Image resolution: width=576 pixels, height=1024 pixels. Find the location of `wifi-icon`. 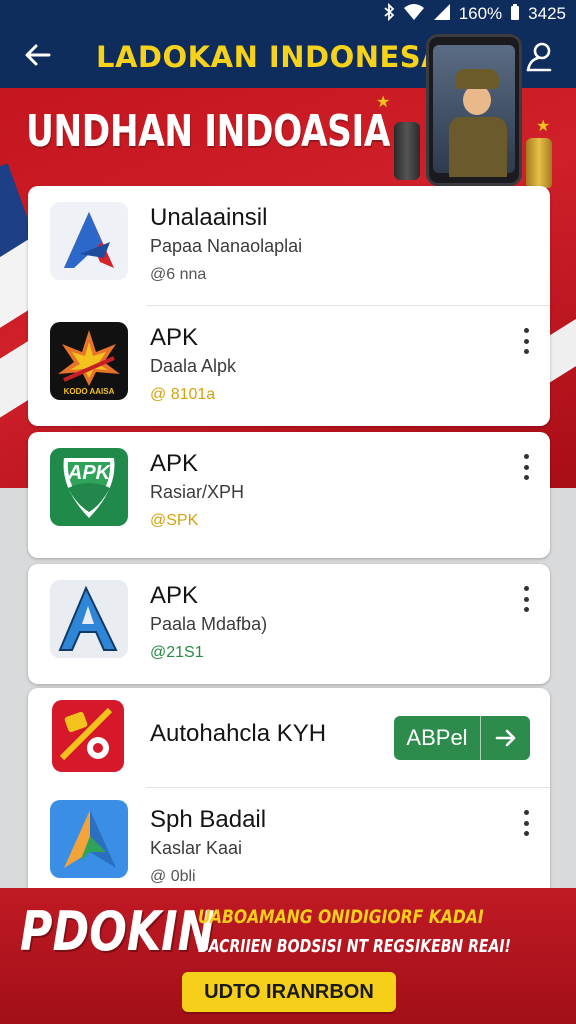

wifi-icon is located at coordinates (414, 14).